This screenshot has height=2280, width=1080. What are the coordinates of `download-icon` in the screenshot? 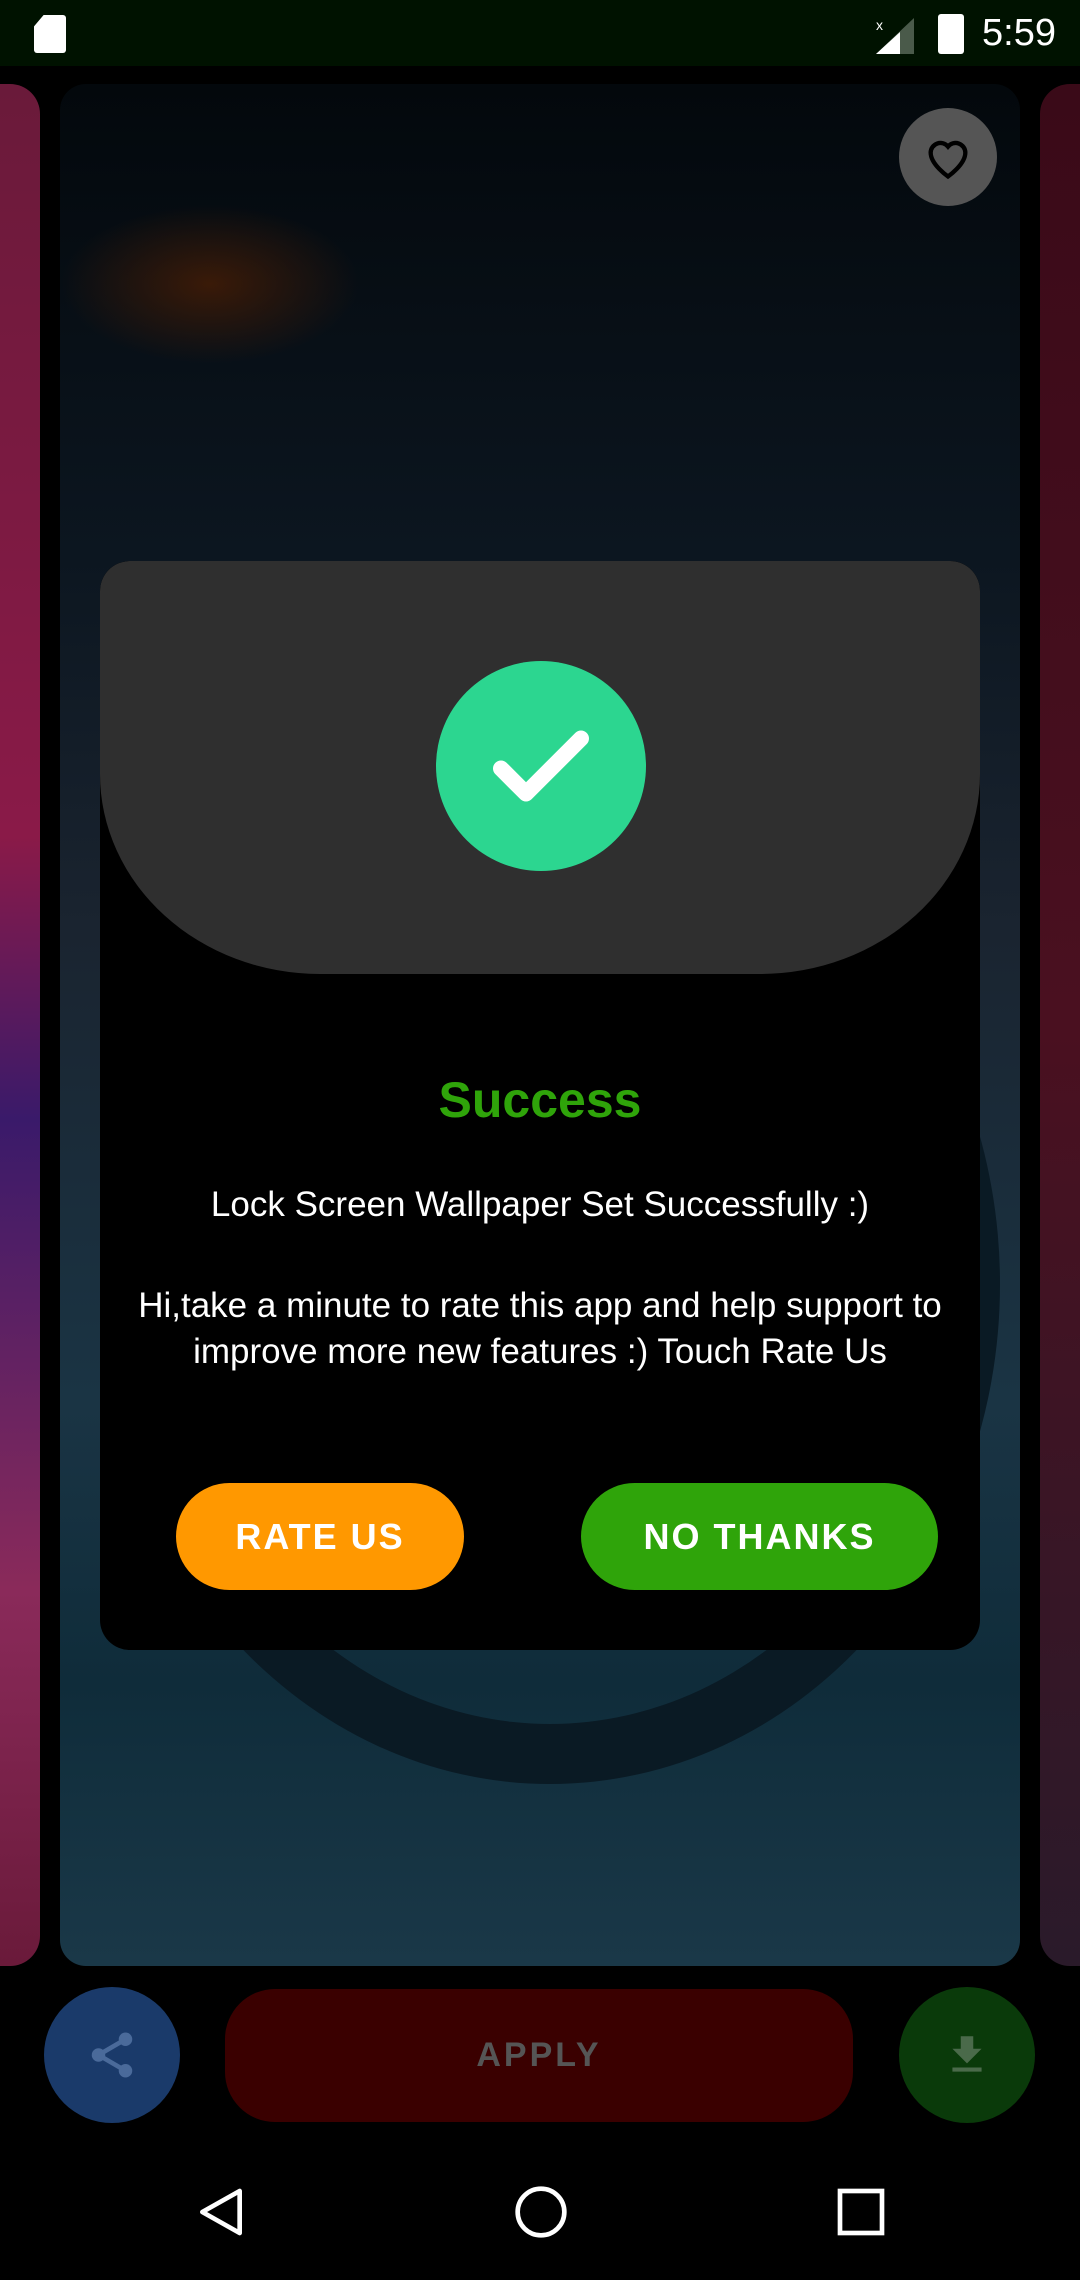 It's located at (967, 2054).